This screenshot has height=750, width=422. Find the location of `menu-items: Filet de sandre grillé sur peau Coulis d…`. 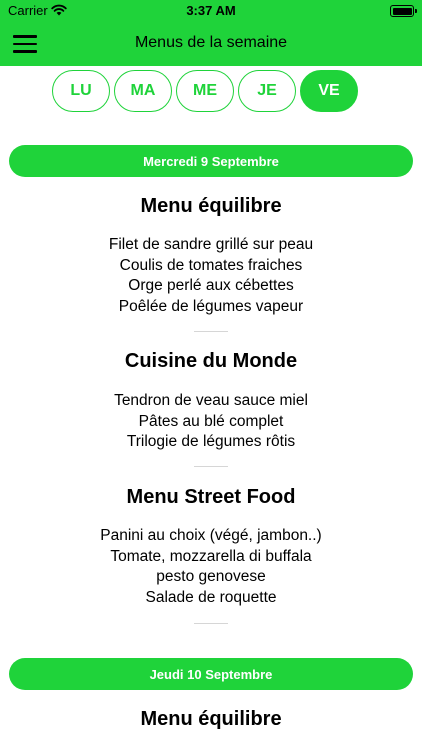

menu-items: Filet de sandre grillé sur peau Coulis d… is located at coordinates (211, 276).